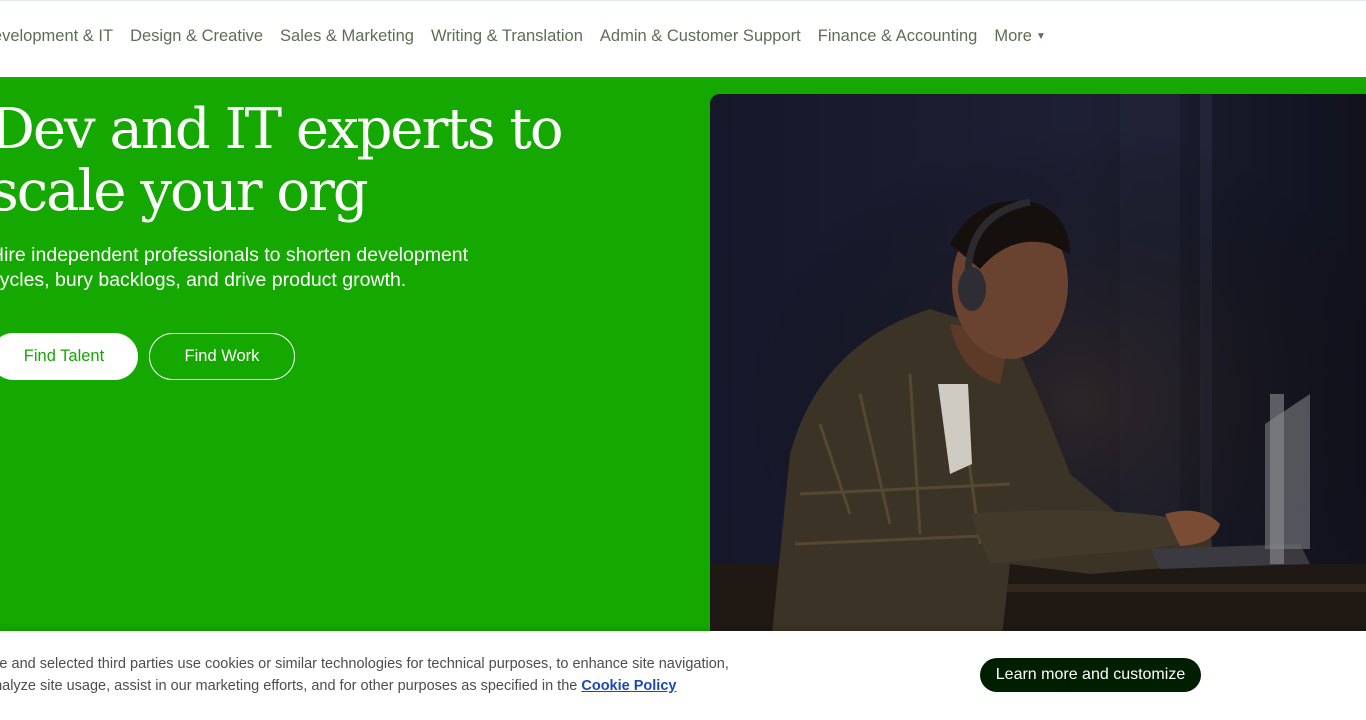 The image size is (1366, 720). I want to click on nav-item-more: More ▼, so click(1020, 37).